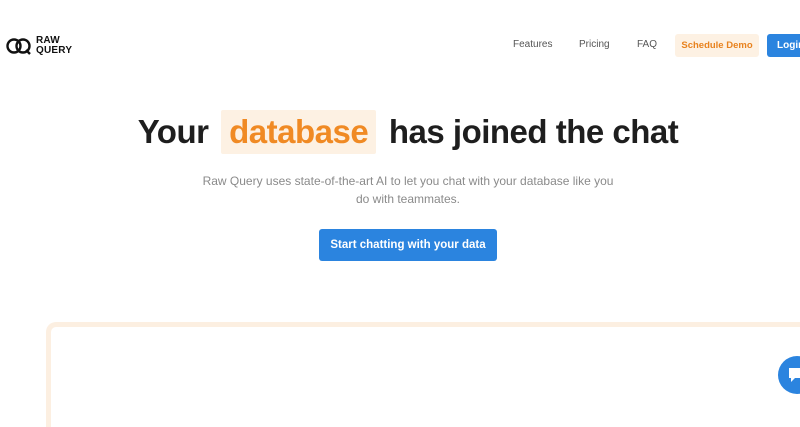 Image resolution: width=800 pixels, height=427 pixels. Describe the element at coordinates (794, 375) in the screenshot. I see `chat-bubble-icon` at that location.